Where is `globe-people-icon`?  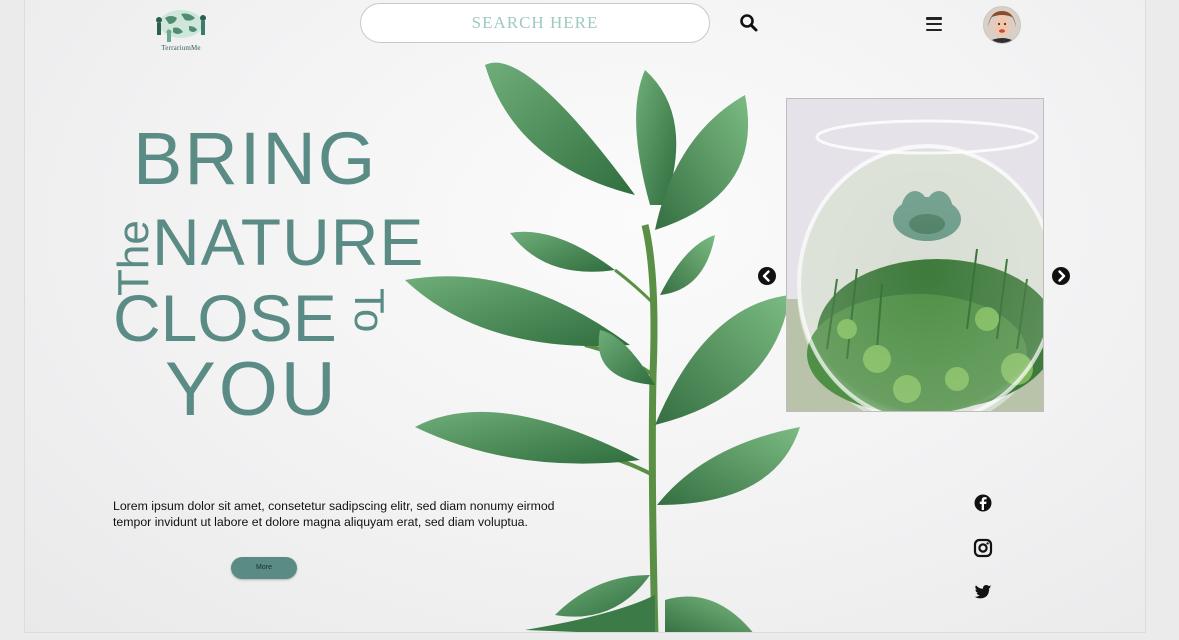 globe-people-icon is located at coordinates (181, 26).